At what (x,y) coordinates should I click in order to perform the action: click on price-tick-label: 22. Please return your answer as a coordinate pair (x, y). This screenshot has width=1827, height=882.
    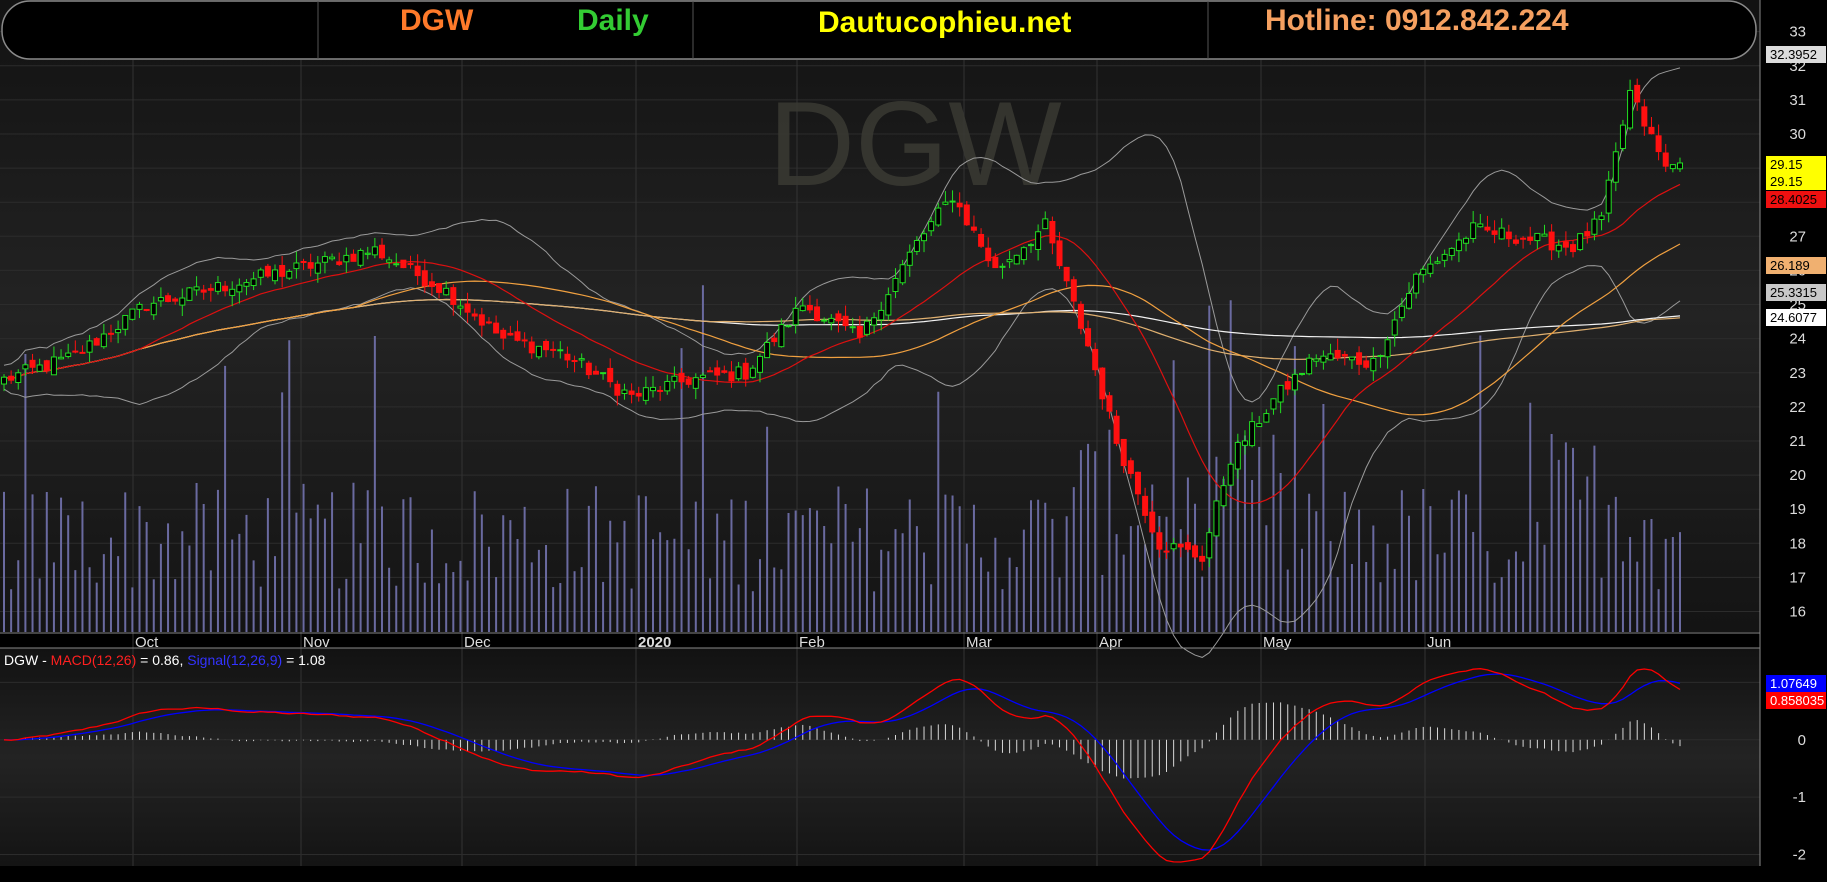
    Looking at the image, I should click on (1797, 407).